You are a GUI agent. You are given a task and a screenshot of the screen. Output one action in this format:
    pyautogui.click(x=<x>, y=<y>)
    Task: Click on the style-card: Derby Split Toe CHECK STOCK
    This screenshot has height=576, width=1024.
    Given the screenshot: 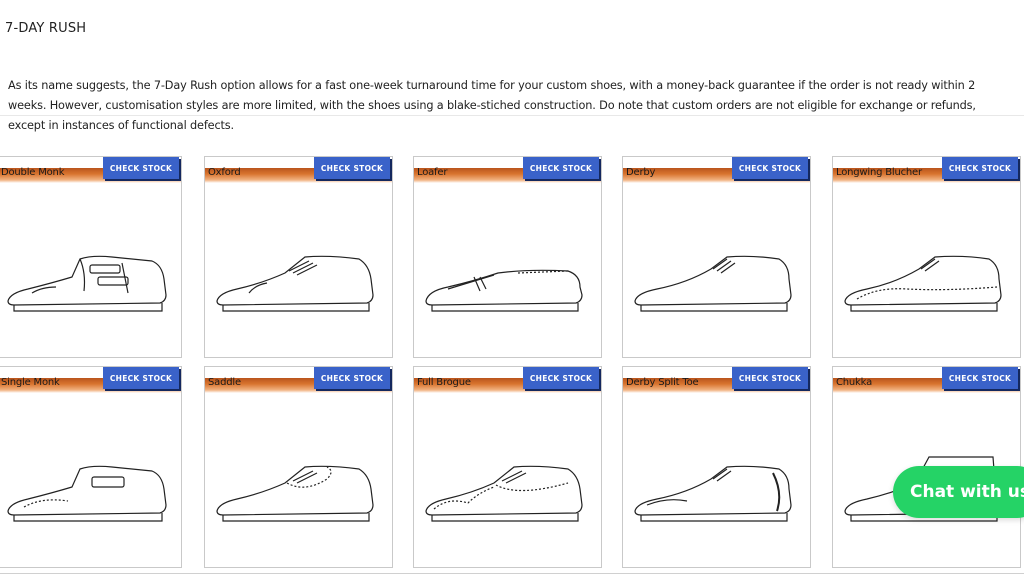 What is the action you would take?
    pyautogui.click(x=716, y=467)
    